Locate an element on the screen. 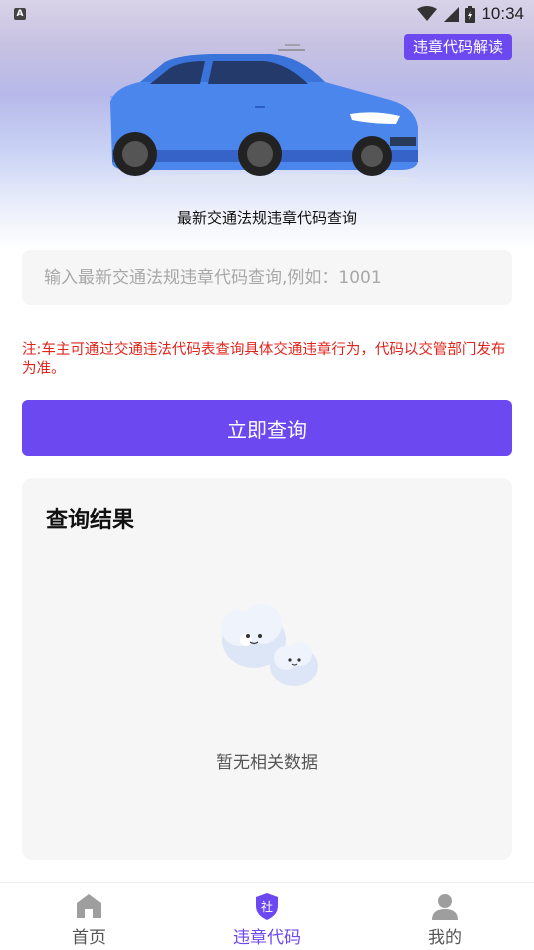  battery-icon is located at coordinates (470, 14).